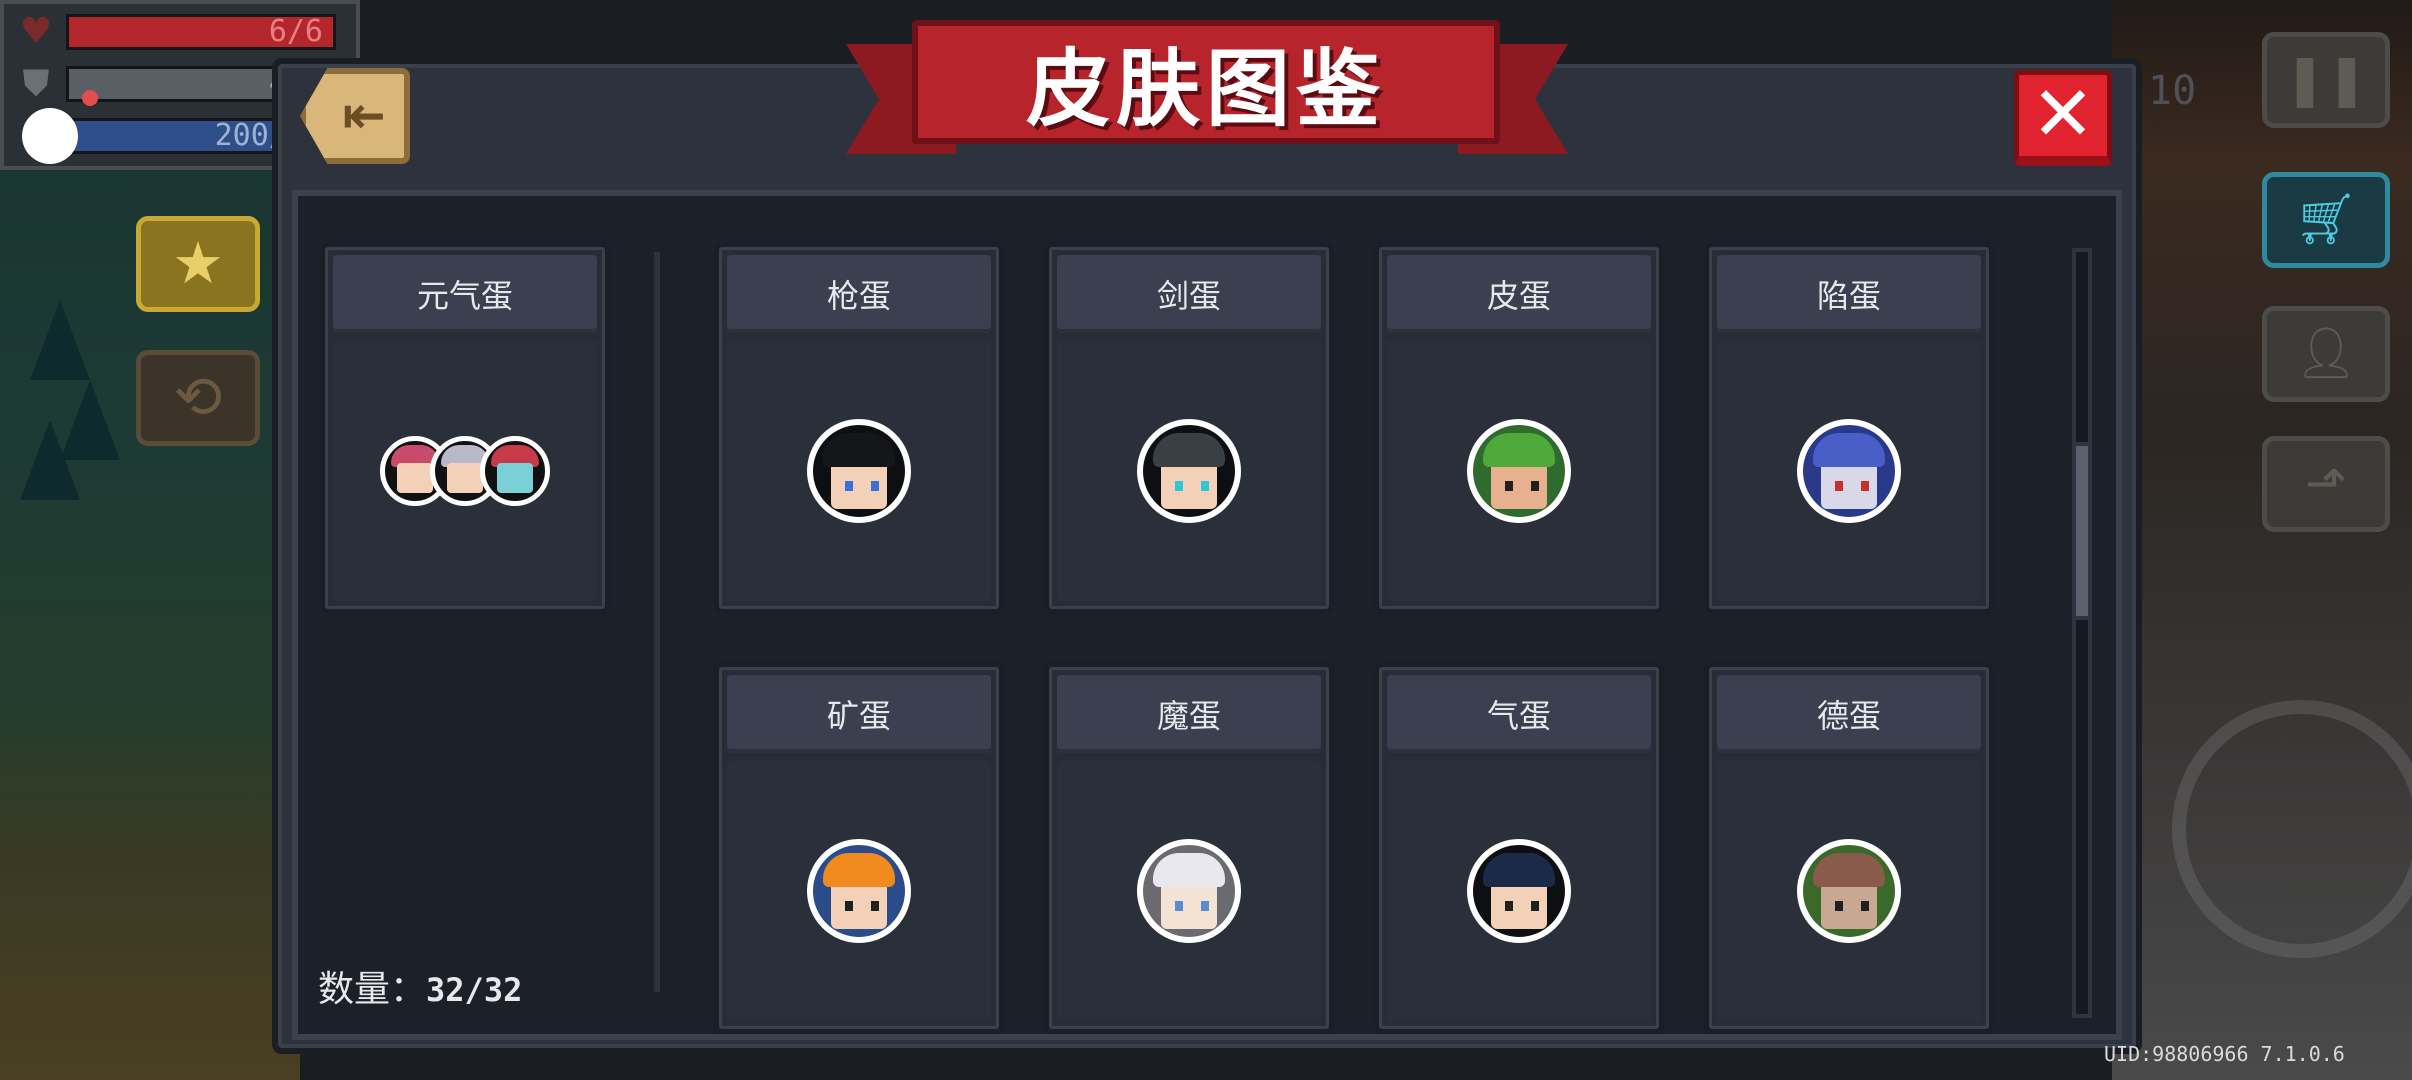 The height and width of the screenshot is (1080, 2412). I want to click on qi-egg-avatar-icon, so click(1519, 891).